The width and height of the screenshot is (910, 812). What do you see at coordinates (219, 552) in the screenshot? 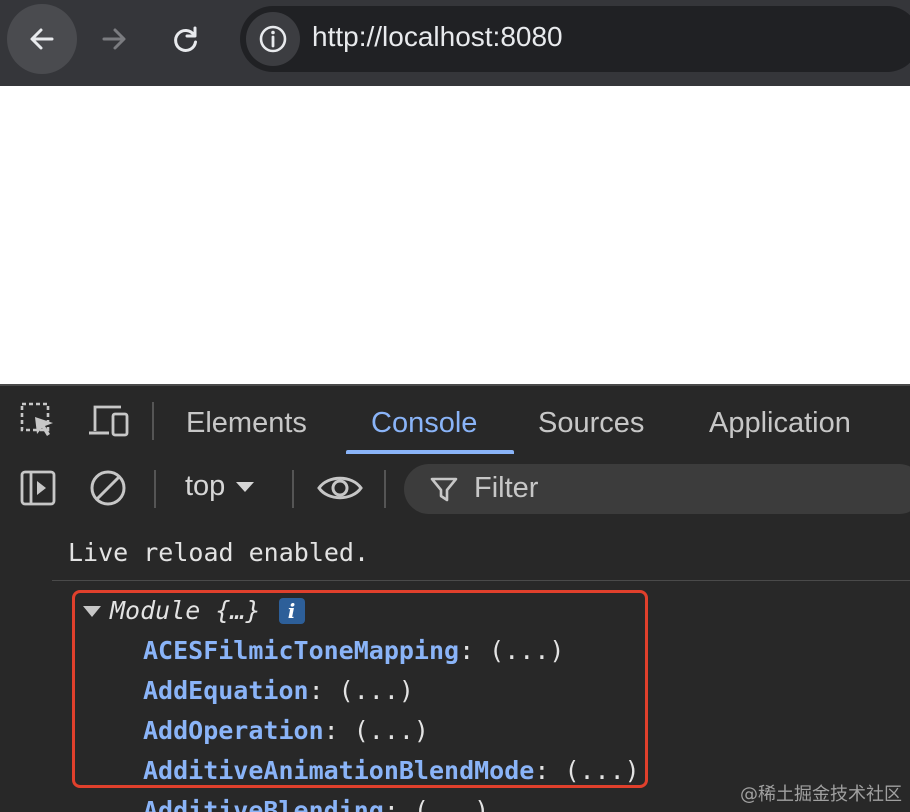
I see `console-message: Live reload enabled.` at bounding box center [219, 552].